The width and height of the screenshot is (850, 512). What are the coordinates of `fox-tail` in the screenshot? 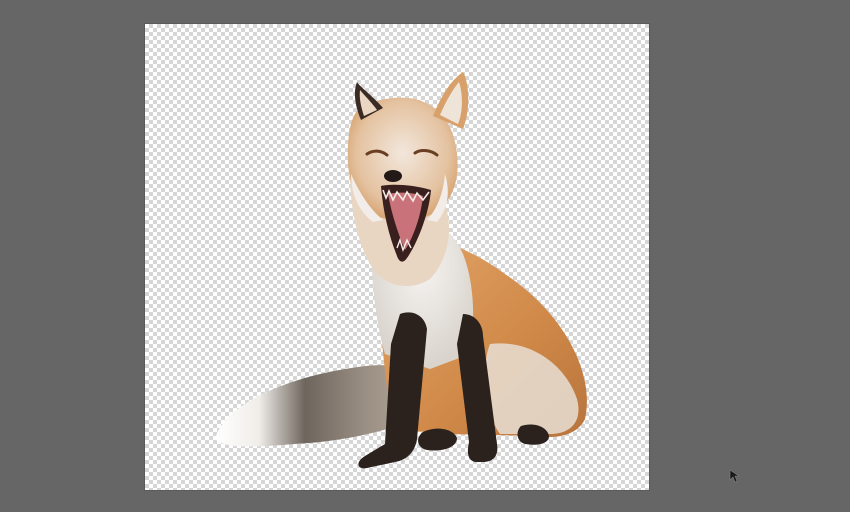 It's located at (315, 406).